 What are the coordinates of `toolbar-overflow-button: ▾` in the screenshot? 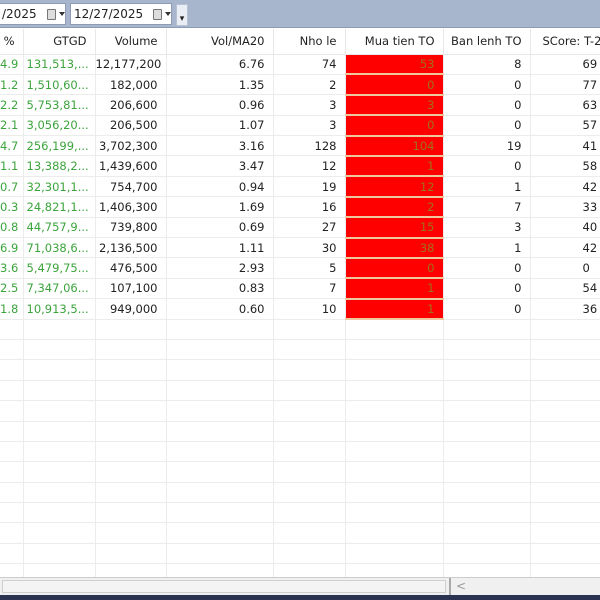 It's located at (182, 15).